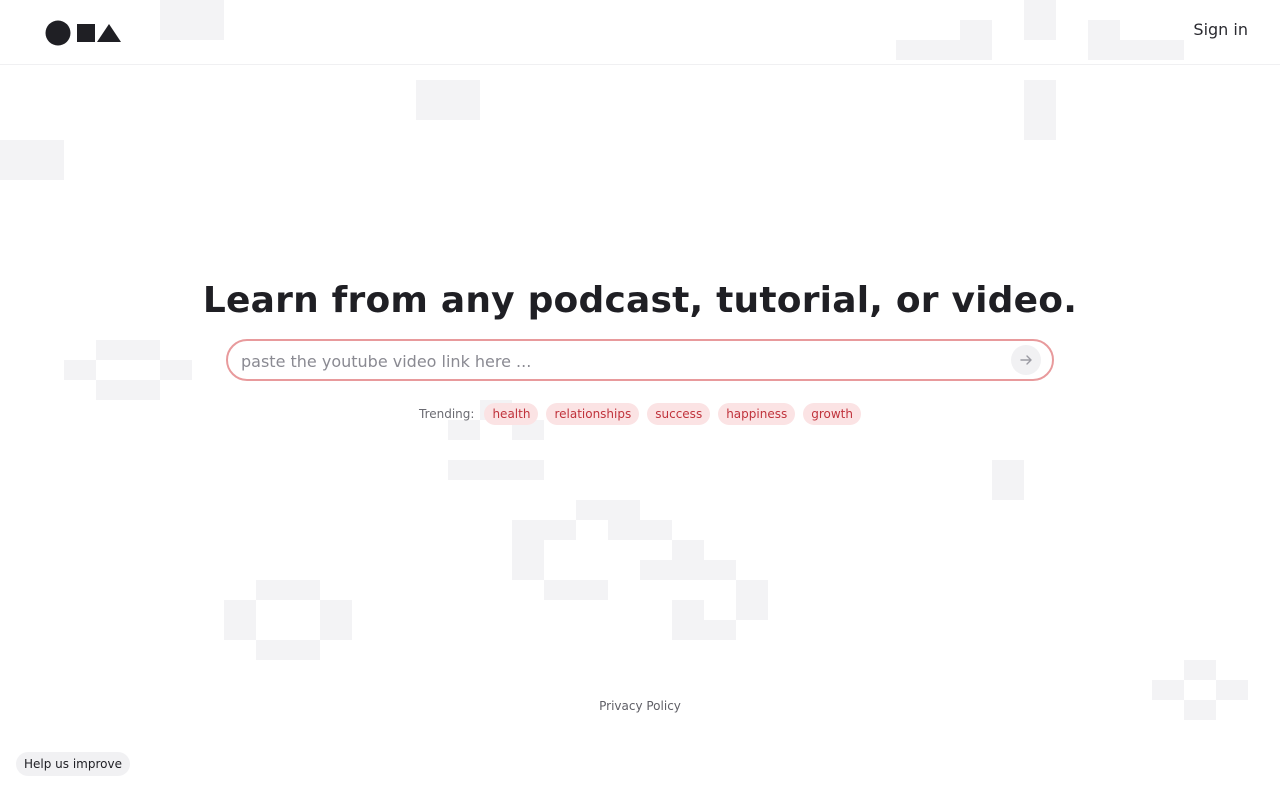 This screenshot has width=1280, height=800. I want to click on arrow-right-icon, so click(1026, 360).